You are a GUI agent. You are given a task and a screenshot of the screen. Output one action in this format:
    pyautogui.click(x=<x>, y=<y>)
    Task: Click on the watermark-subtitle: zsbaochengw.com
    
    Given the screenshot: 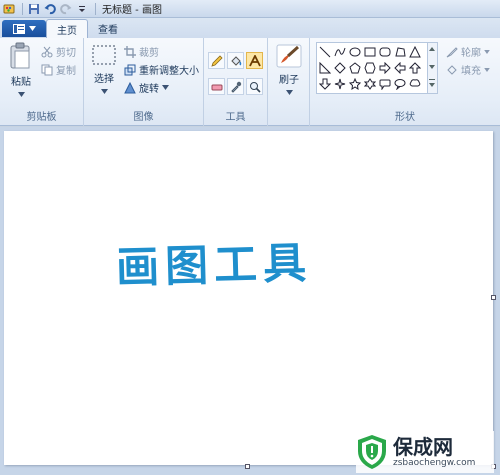 What is the action you would take?
    pyautogui.click(x=434, y=463)
    